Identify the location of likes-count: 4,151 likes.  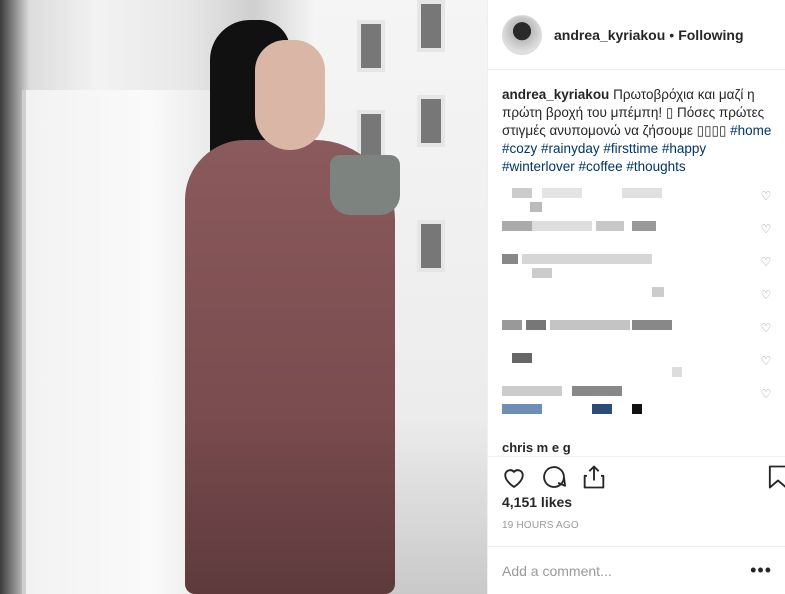
(537, 502).